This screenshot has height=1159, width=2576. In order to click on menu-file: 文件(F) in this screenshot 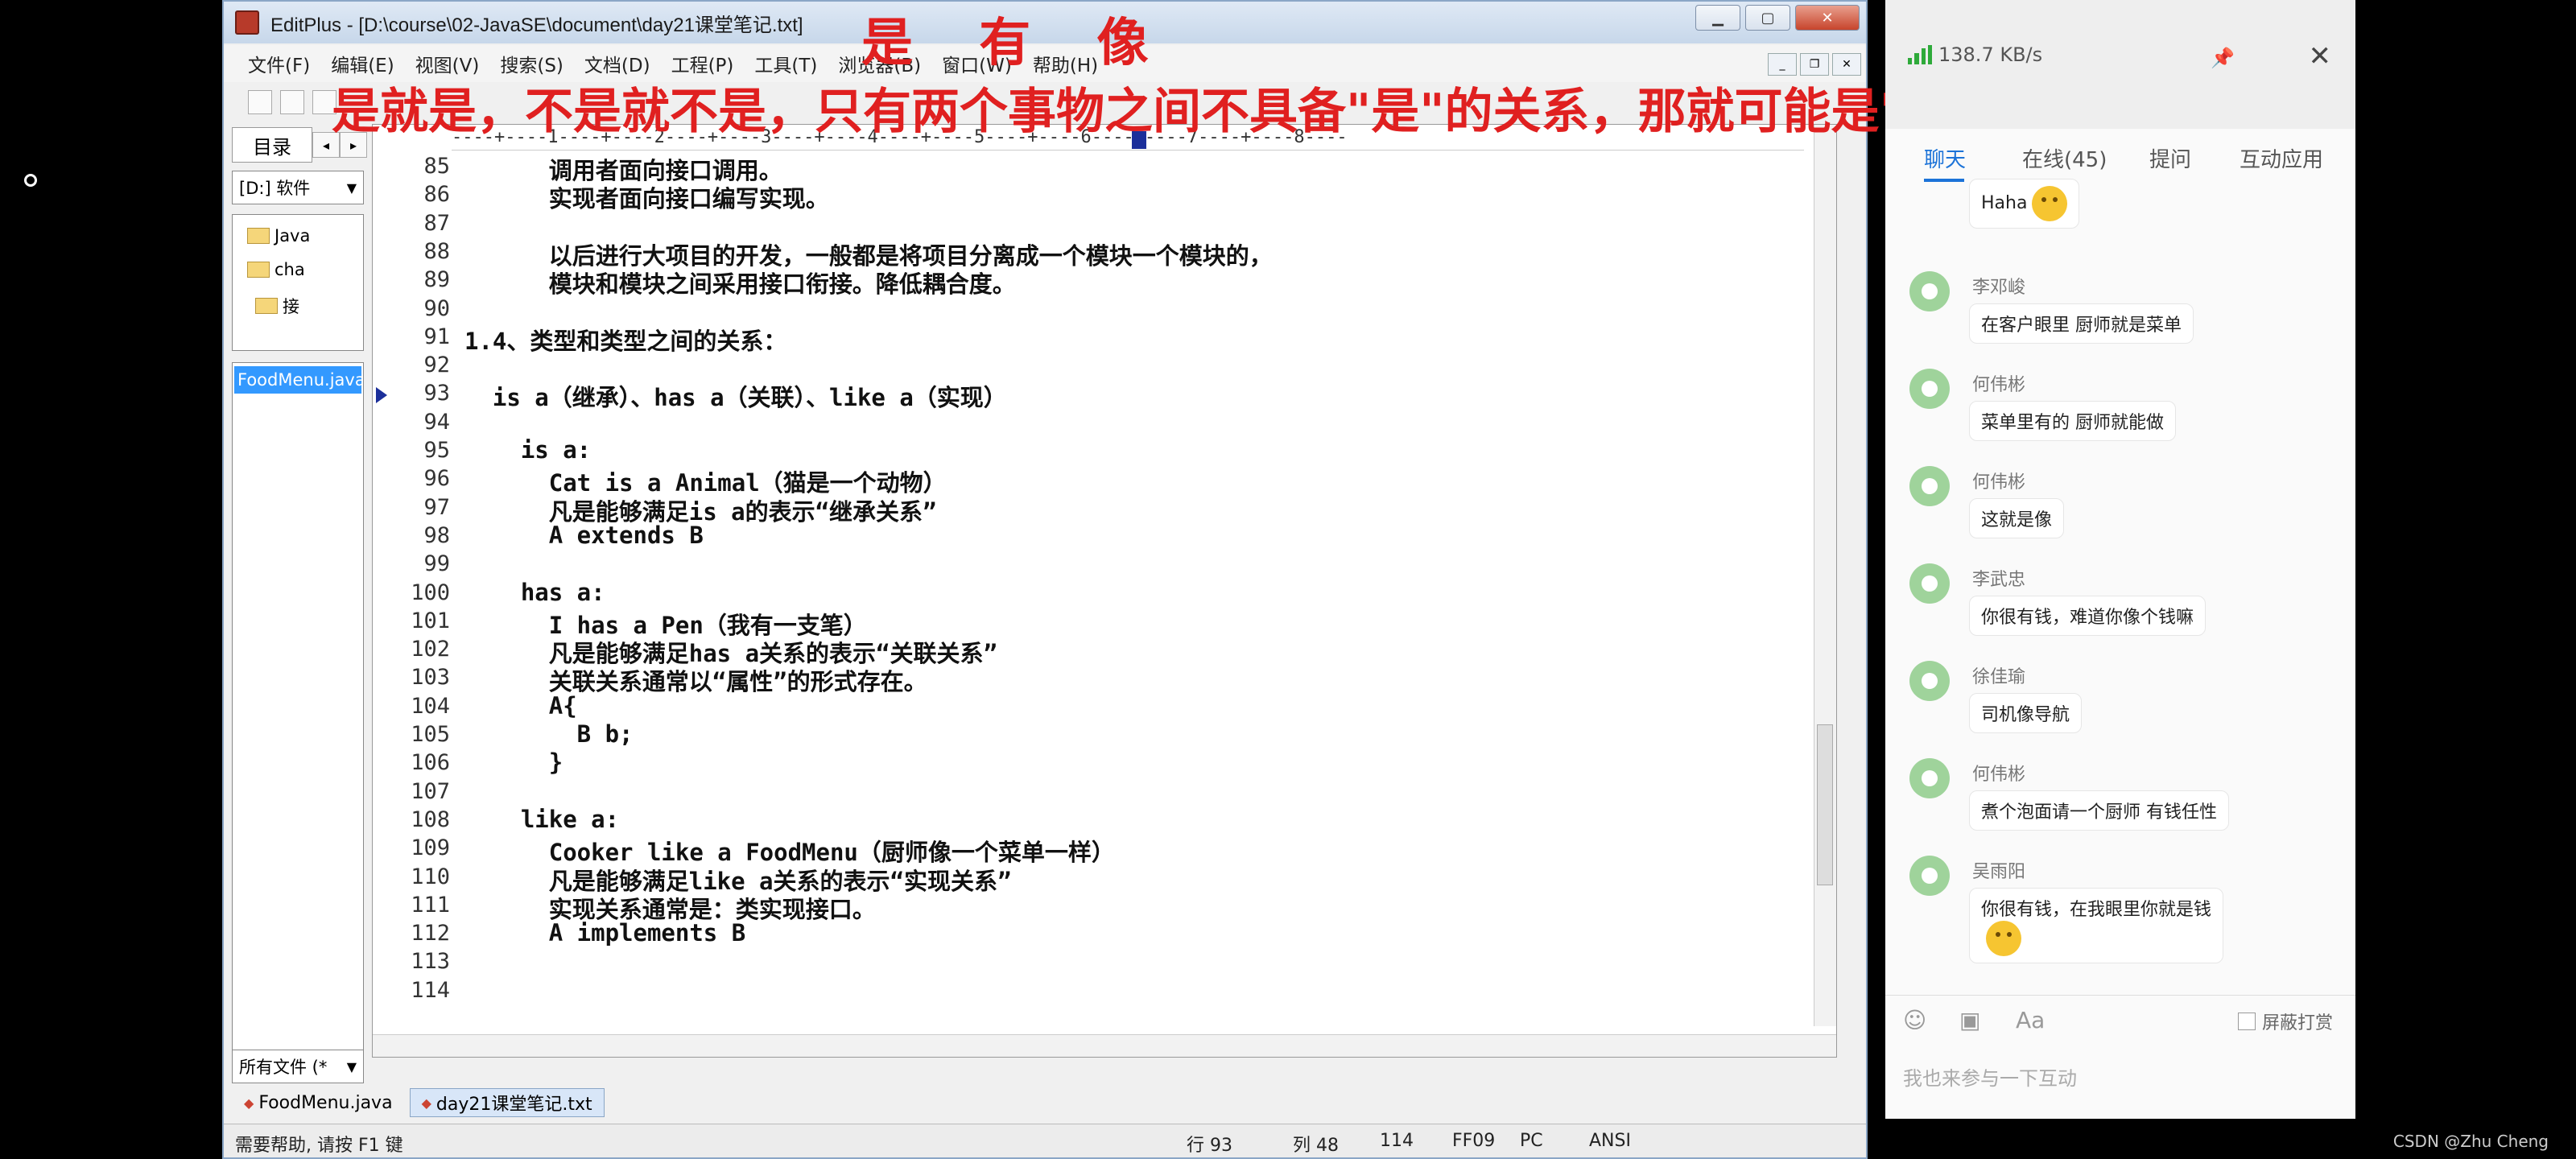, I will do `click(279, 63)`.